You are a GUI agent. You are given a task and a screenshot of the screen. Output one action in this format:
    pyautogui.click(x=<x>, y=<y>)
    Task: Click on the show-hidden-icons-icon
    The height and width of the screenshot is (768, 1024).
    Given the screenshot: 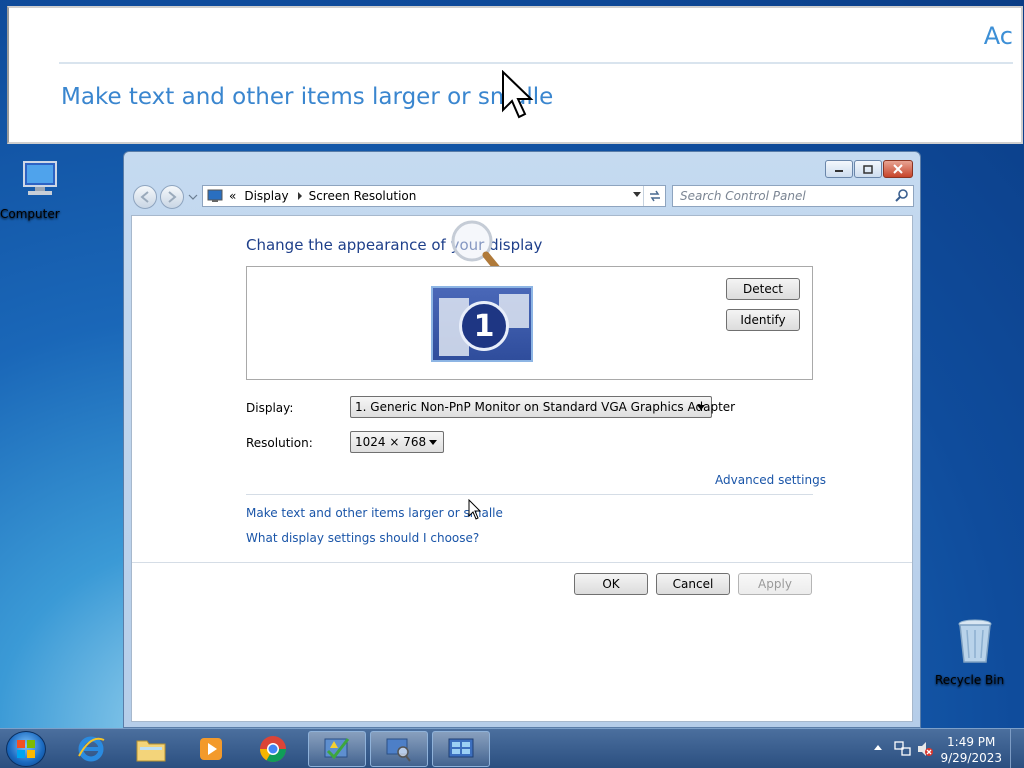 What is the action you would take?
    pyautogui.click(x=878, y=747)
    